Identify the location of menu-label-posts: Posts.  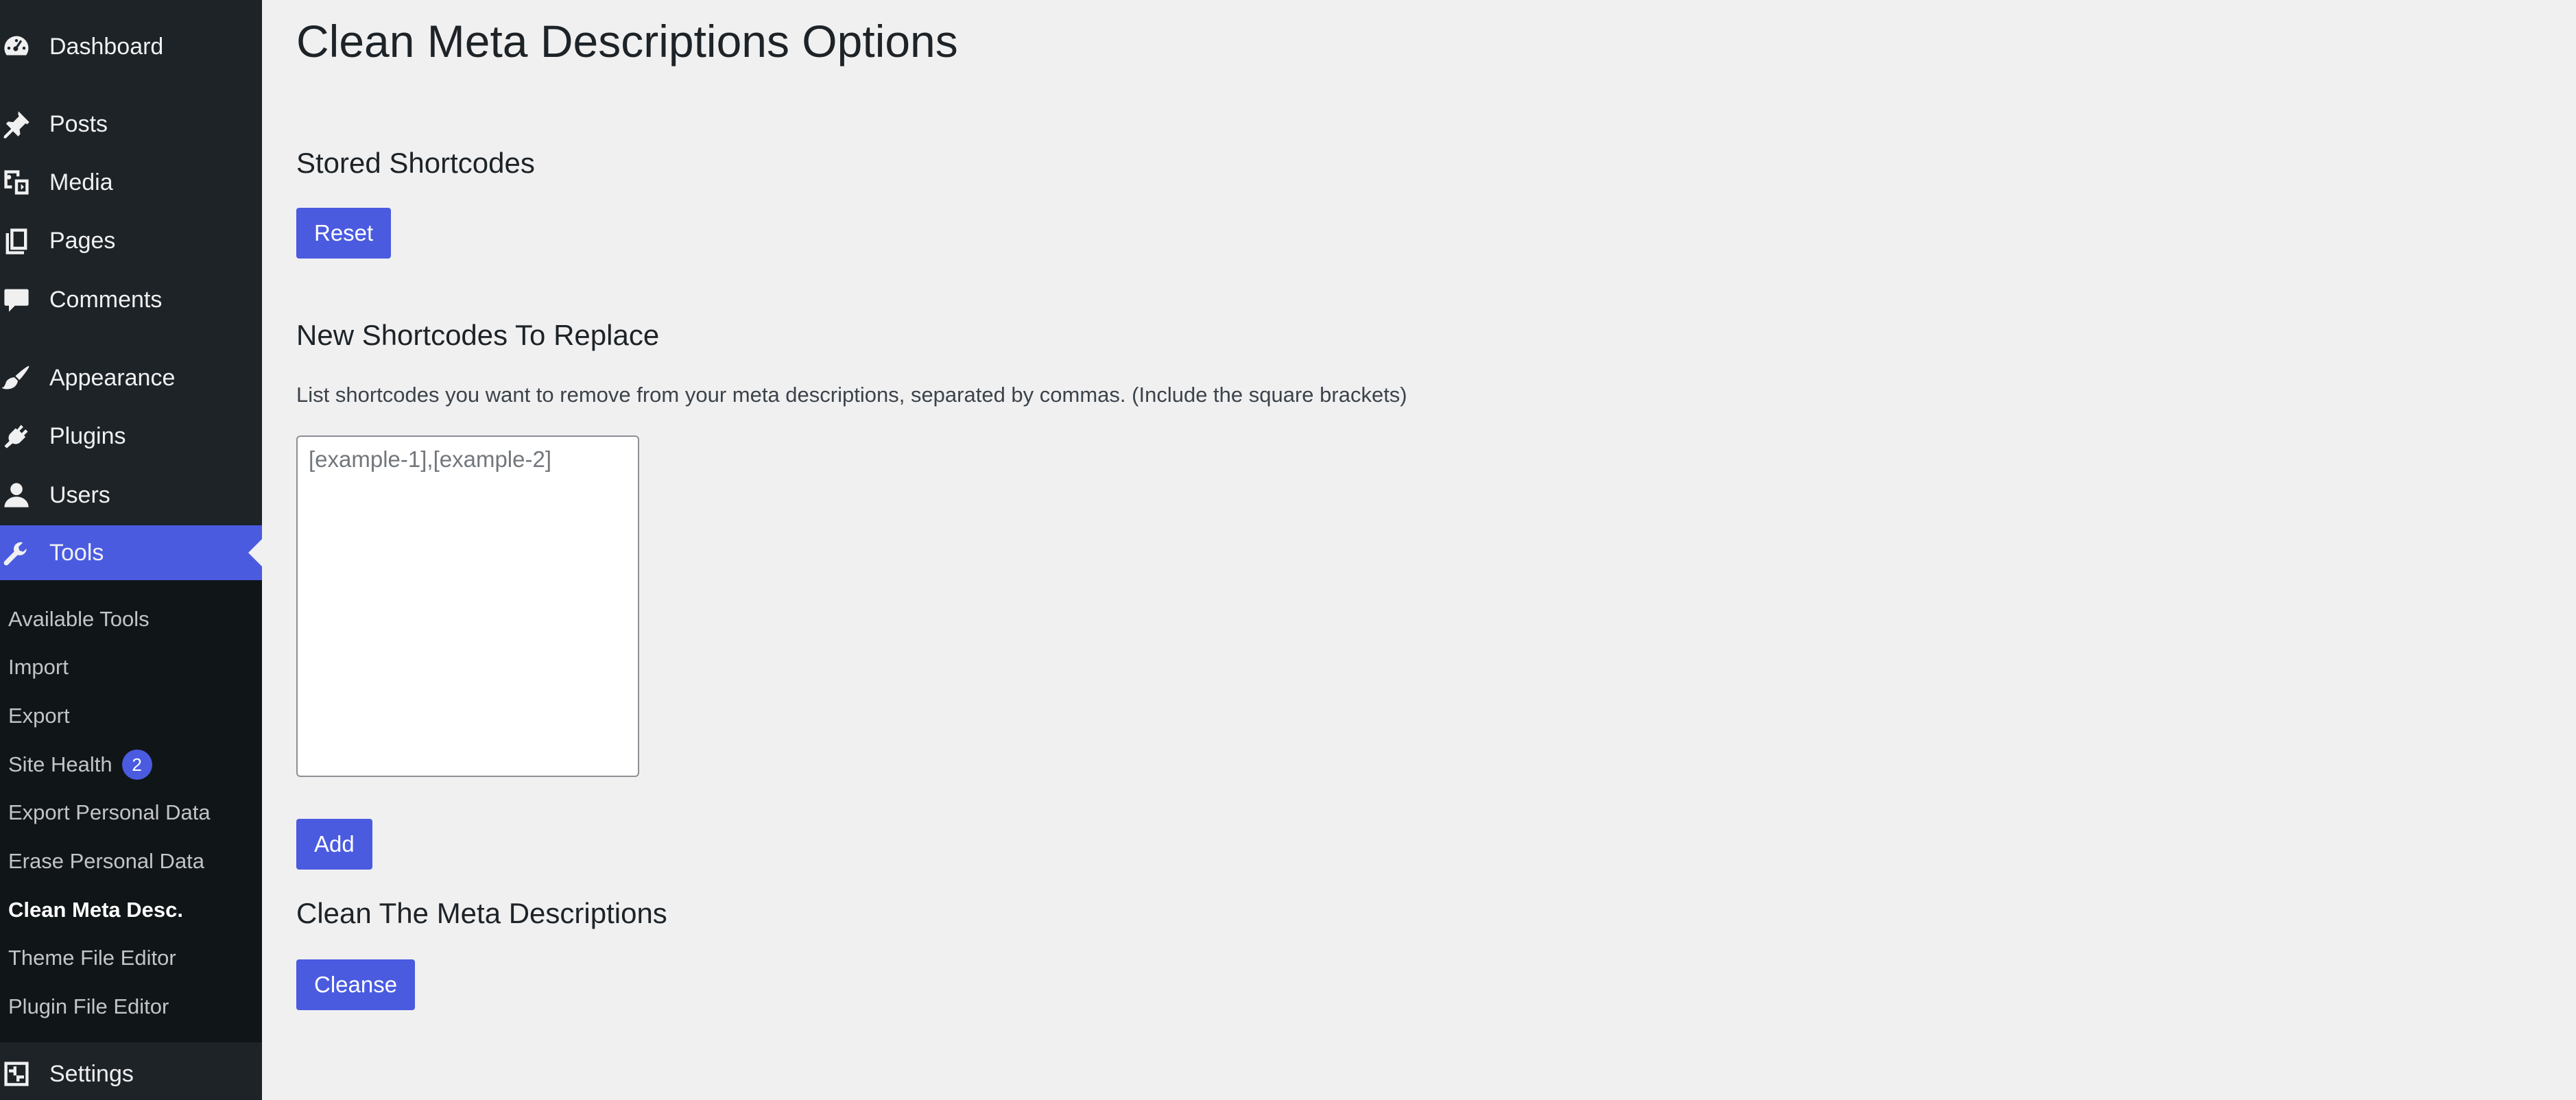
(78, 124).